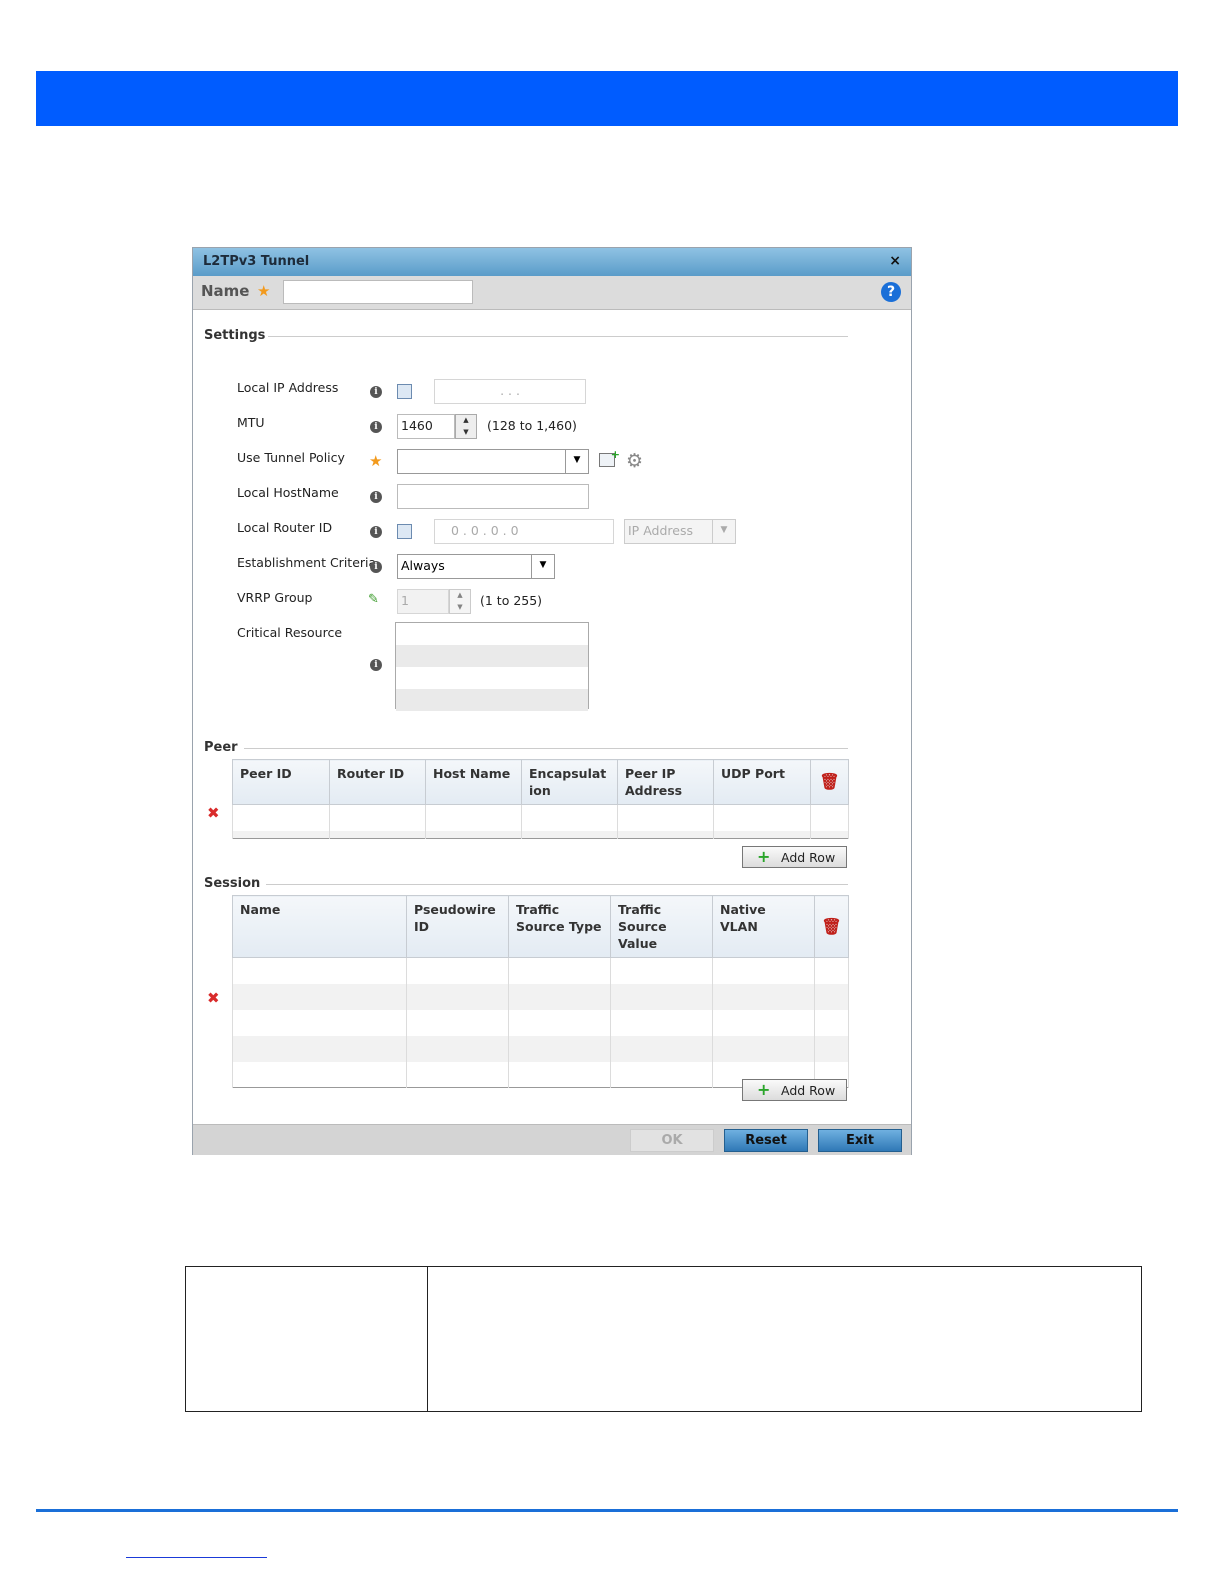  Describe the element at coordinates (665, 782) in the screenshot. I see `col-peer-ip-address: Peer IP Address` at that location.